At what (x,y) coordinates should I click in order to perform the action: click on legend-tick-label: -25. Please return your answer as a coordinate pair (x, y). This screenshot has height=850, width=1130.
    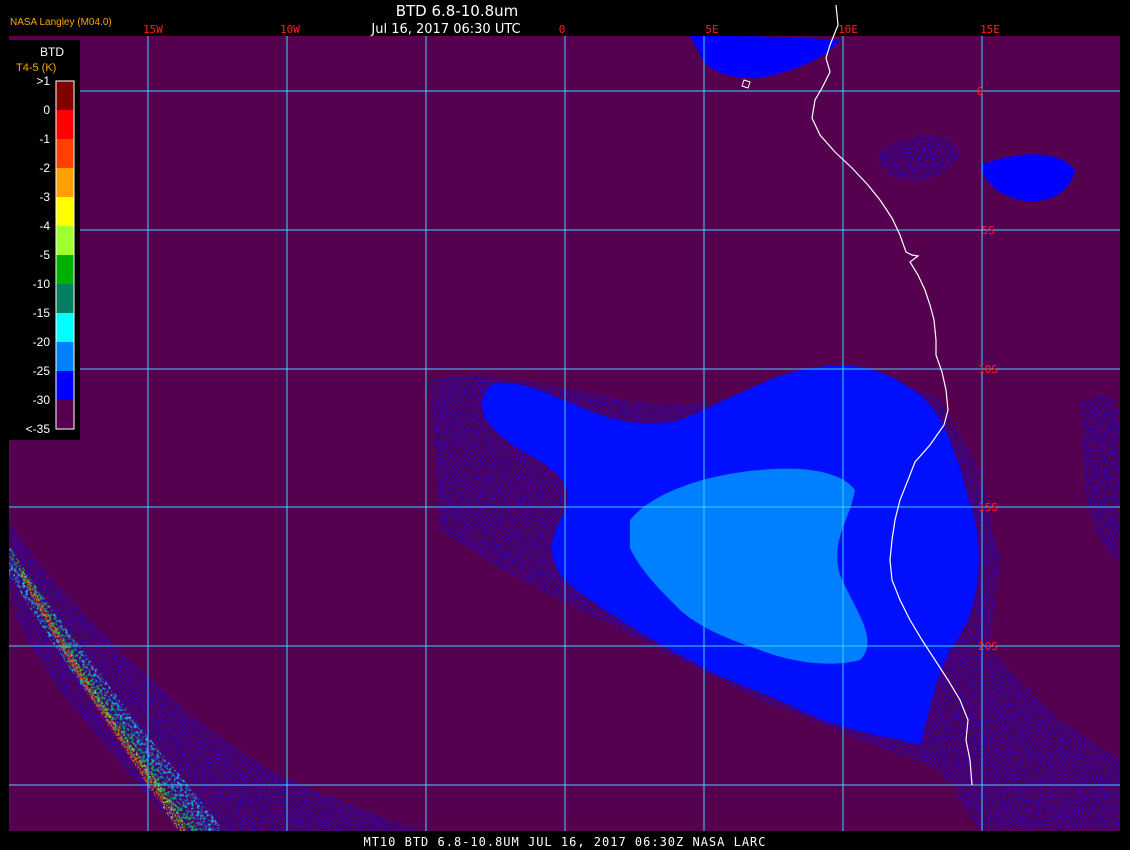
    Looking at the image, I should click on (42, 371).